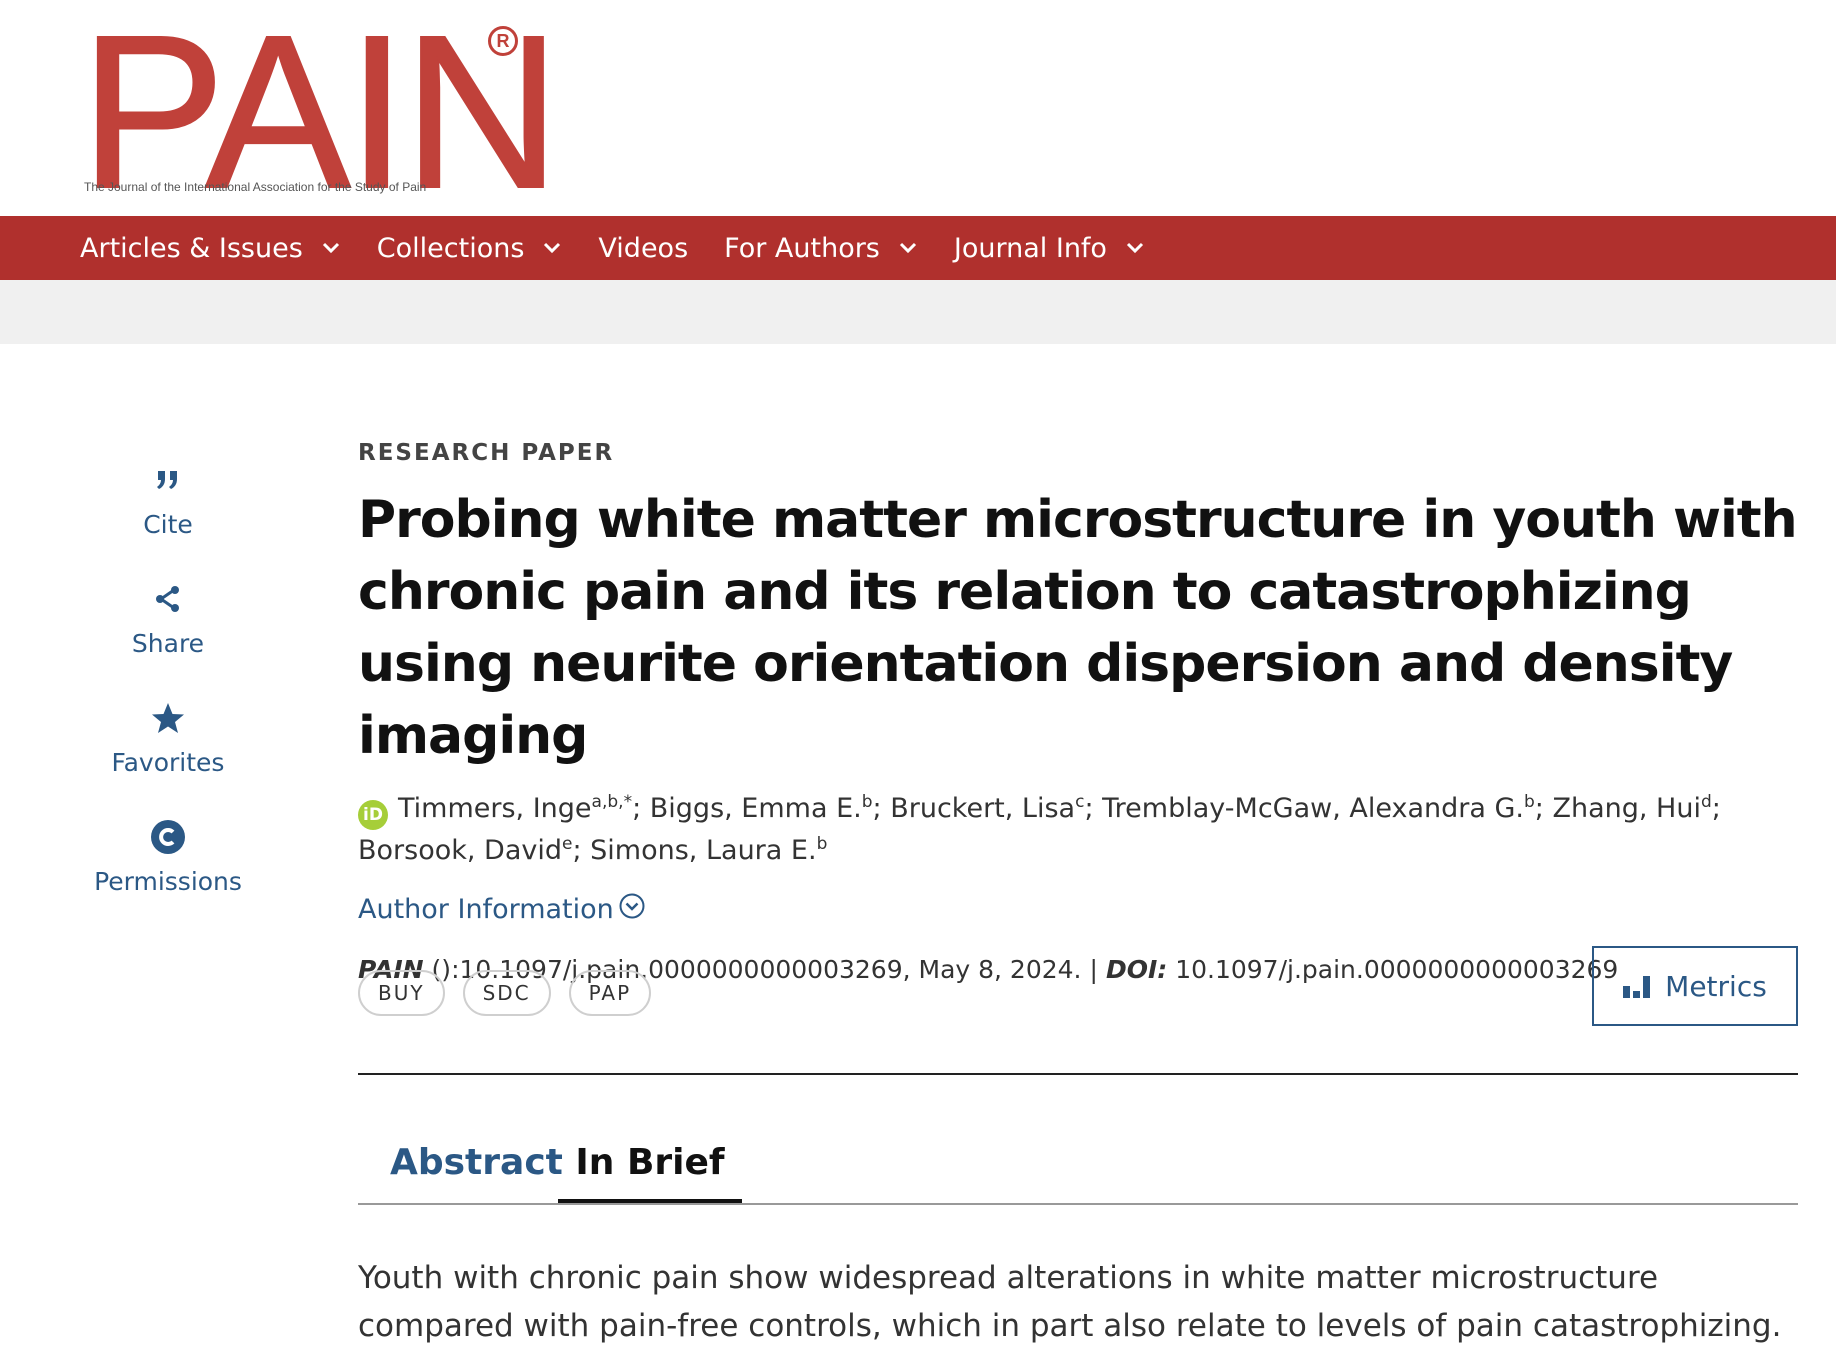 Image resolution: width=1836 pixels, height=1366 pixels. Describe the element at coordinates (1078, 1204) in the screenshot. I see `tabs-underline` at that location.